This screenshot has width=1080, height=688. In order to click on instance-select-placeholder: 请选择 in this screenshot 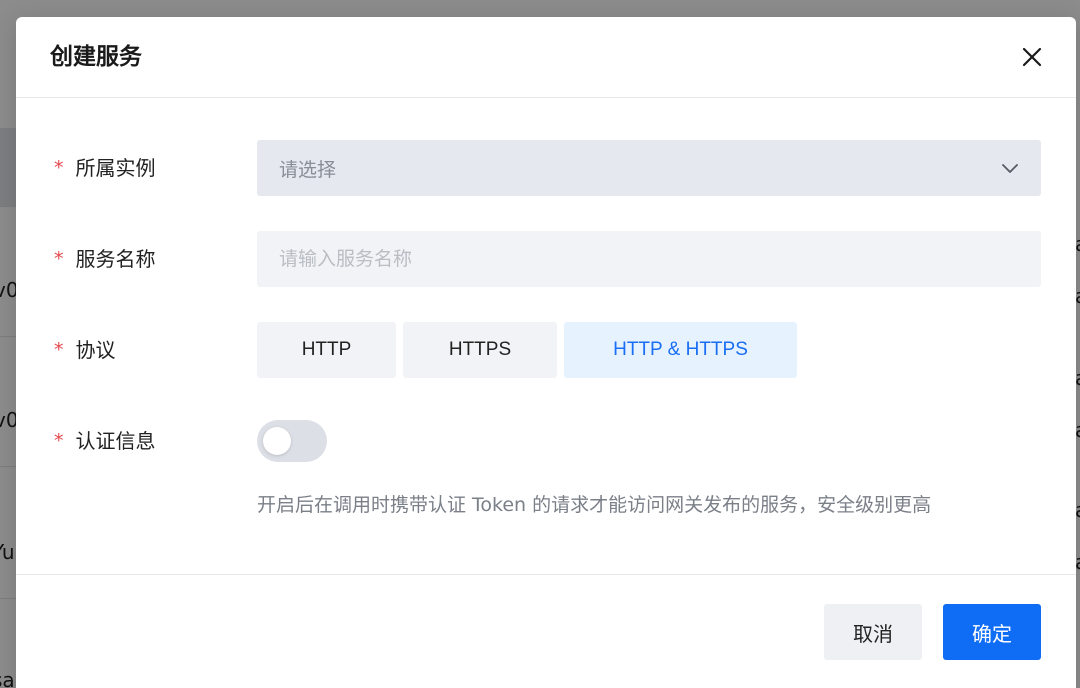, I will do `click(308, 169)`.